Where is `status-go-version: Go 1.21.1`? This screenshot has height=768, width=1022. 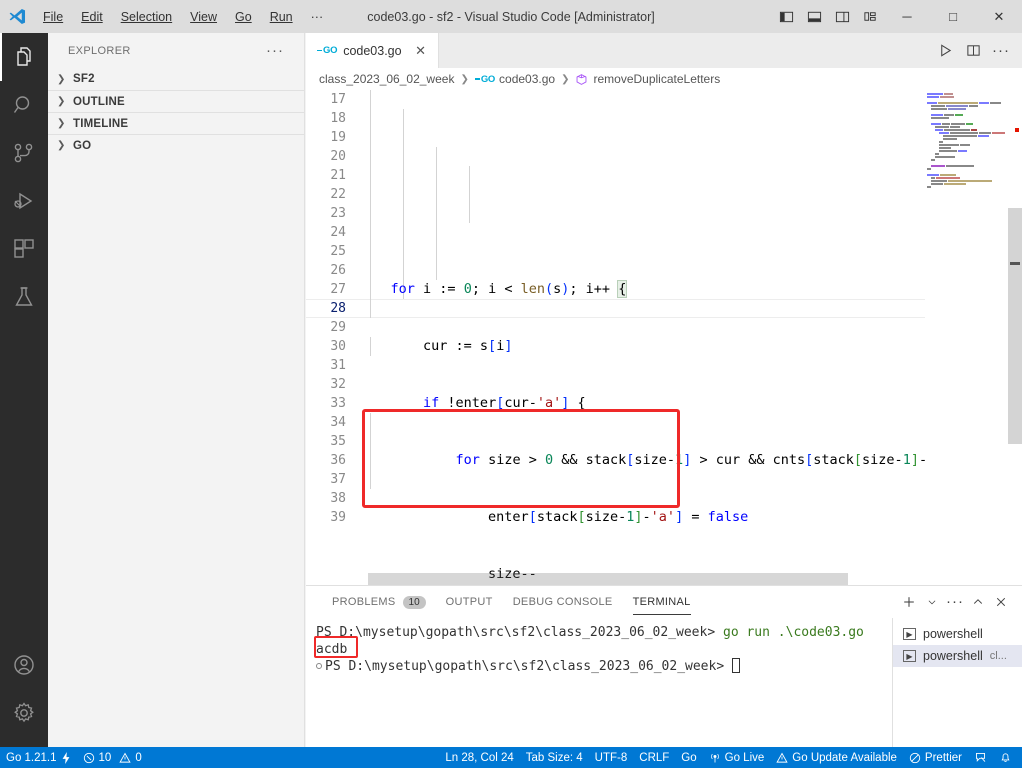
status-go-version: Go 1.21.1 is located at coordinates (38, 757).